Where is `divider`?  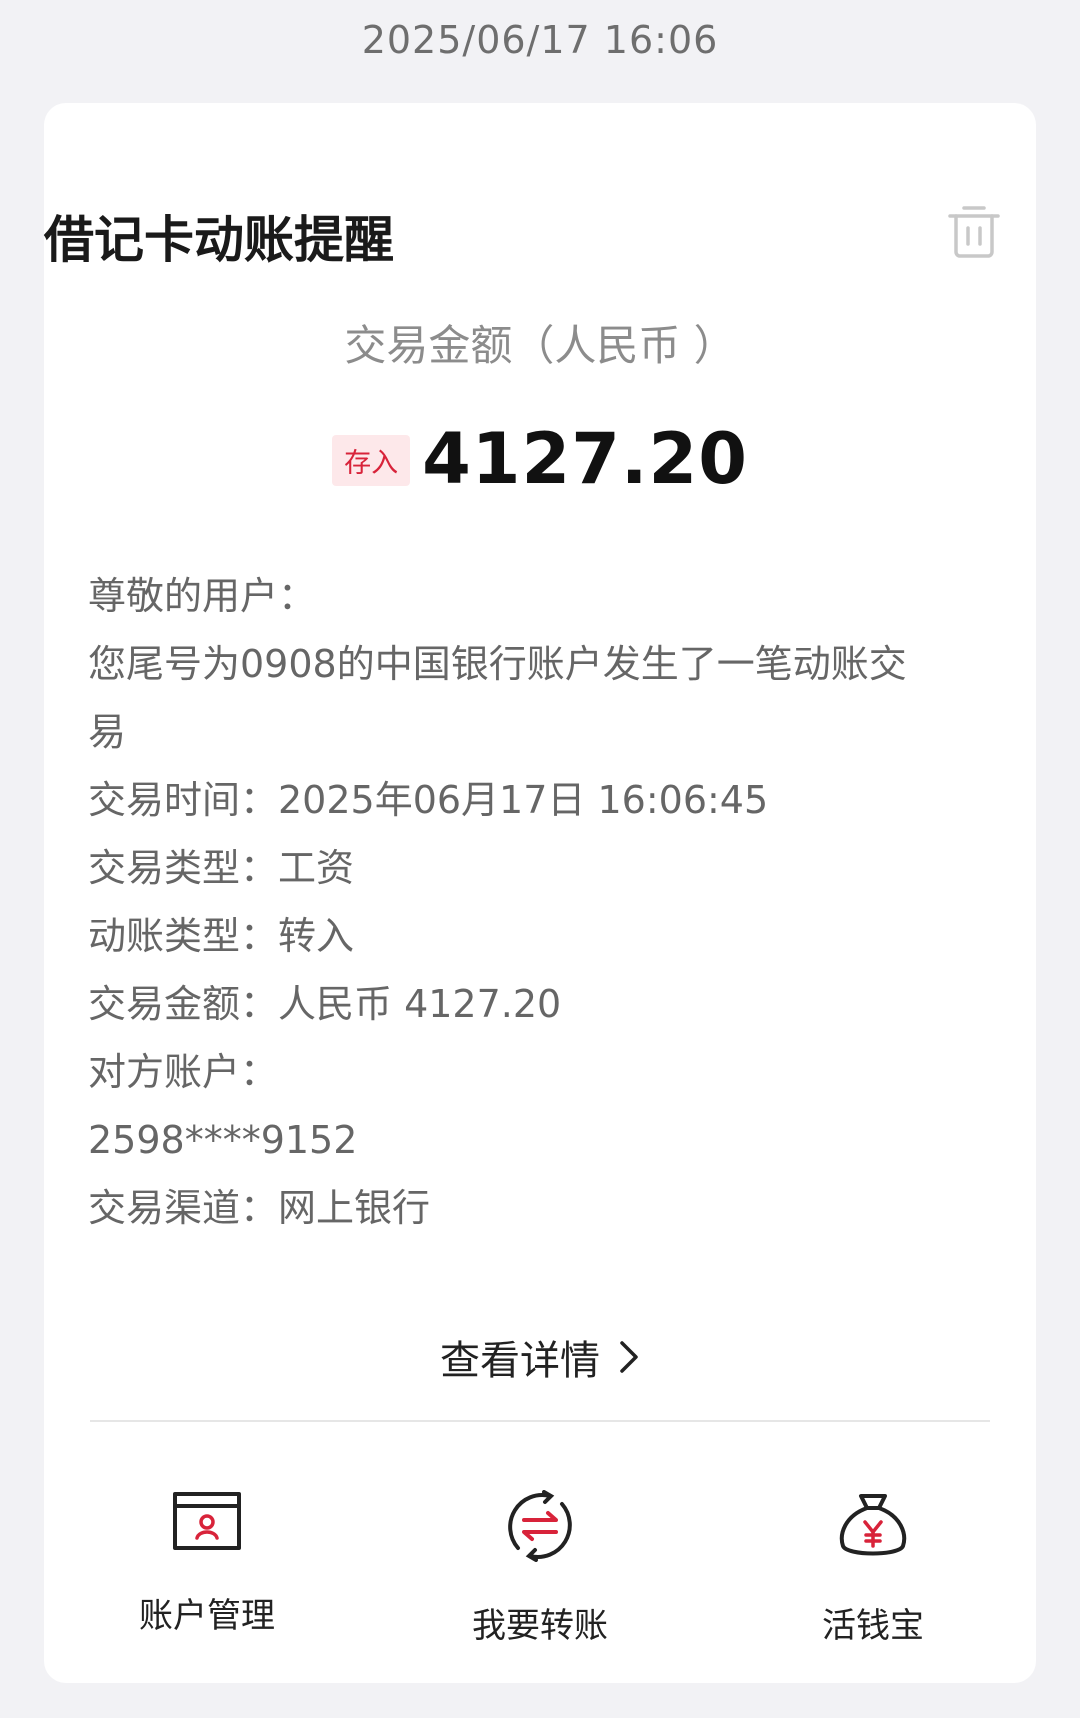 divider is located at coordinates (540, 1421).